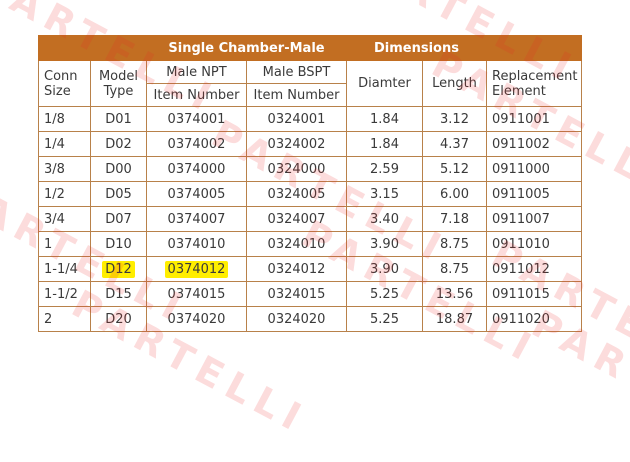  What do you see at coordinates (196, 169) in the screenshot?
I see `male-npt-item-cell: 0374000` at bounding box center [196, 169].